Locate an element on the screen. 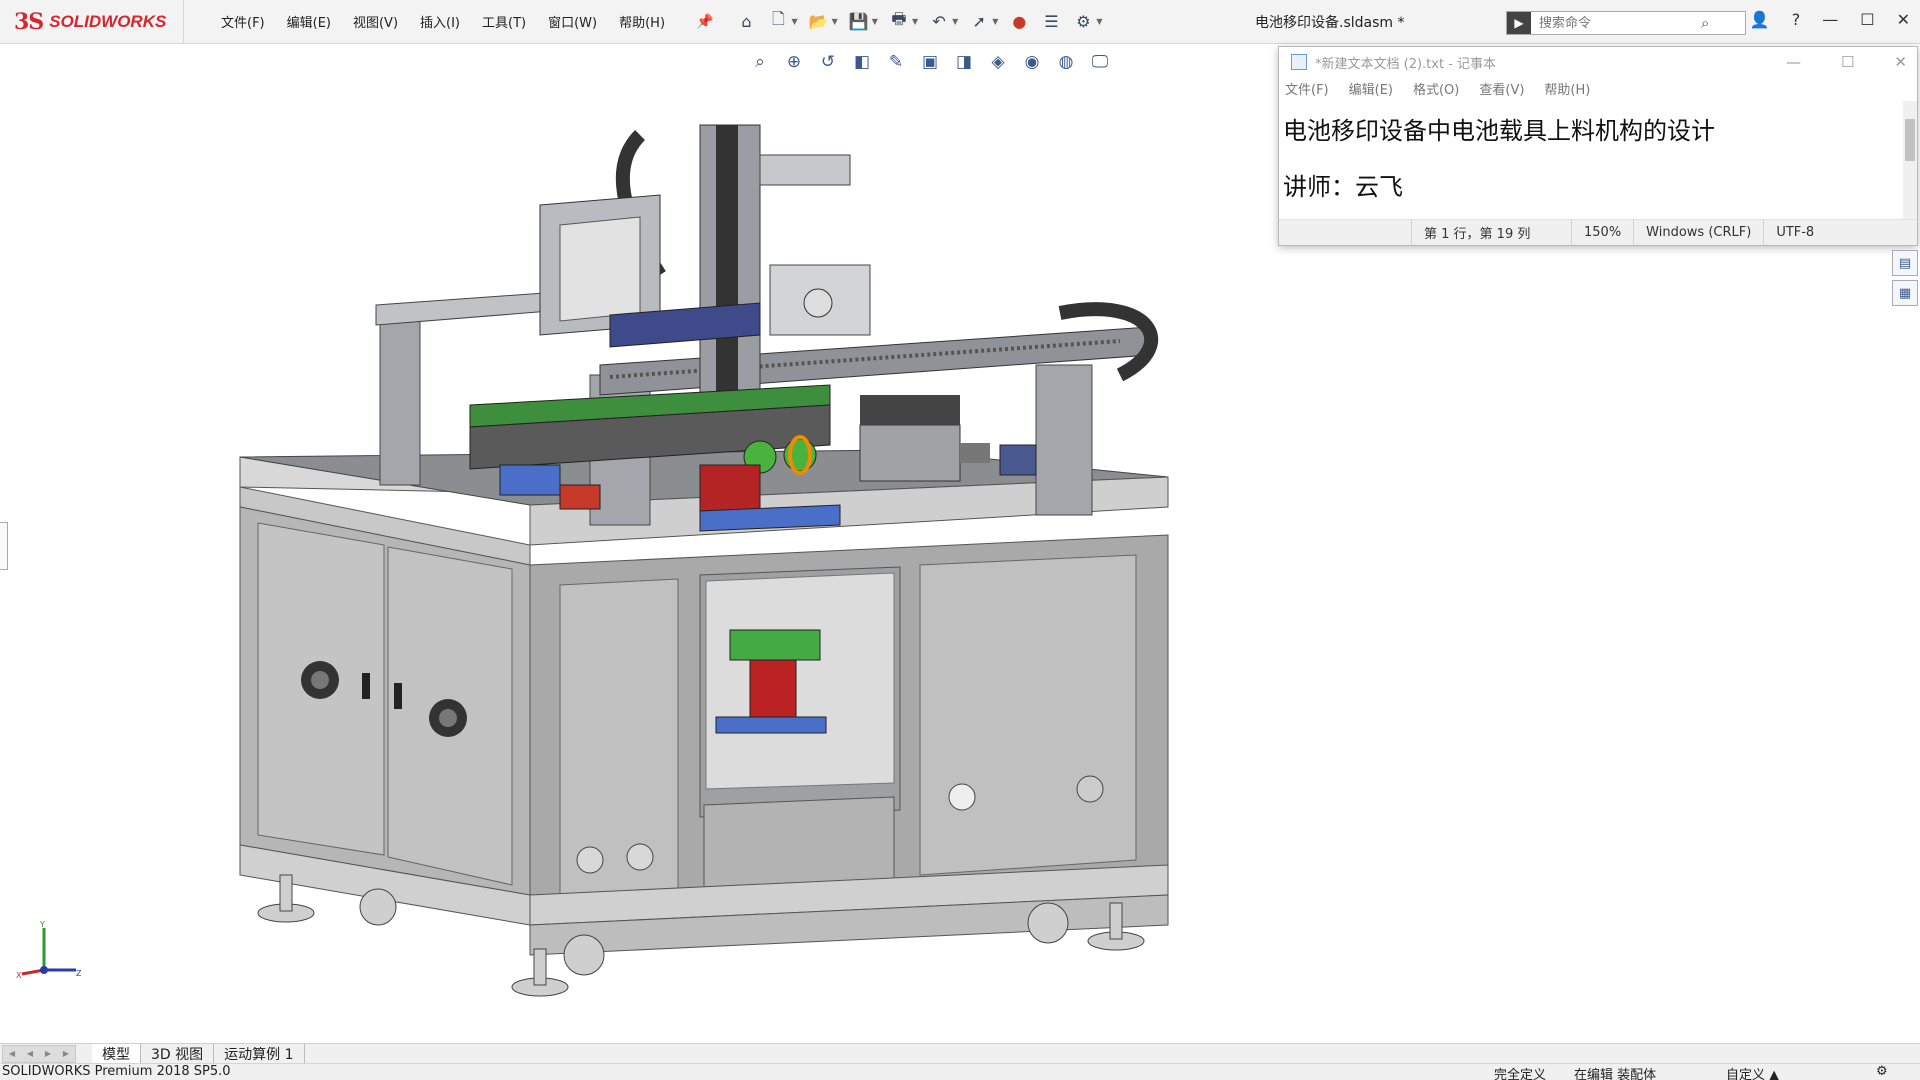 The width and height of the screenshot is (1920, 1080). status-zoom: 150% is located at coordinates (1602, 232).